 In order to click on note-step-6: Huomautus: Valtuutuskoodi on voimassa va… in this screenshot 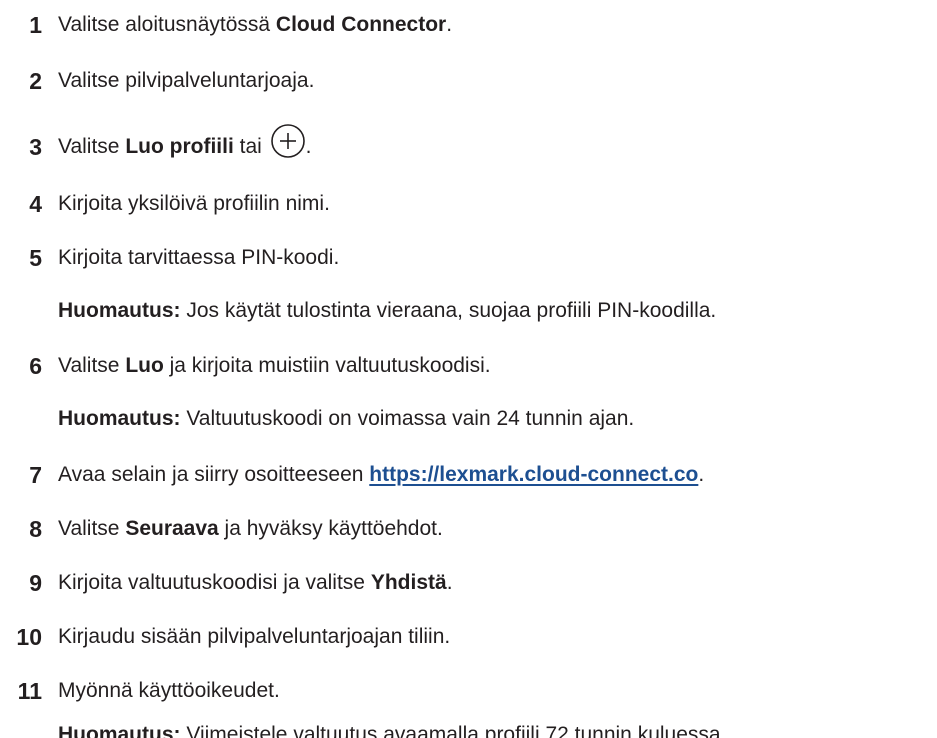, I will do `click(346, 419)`.